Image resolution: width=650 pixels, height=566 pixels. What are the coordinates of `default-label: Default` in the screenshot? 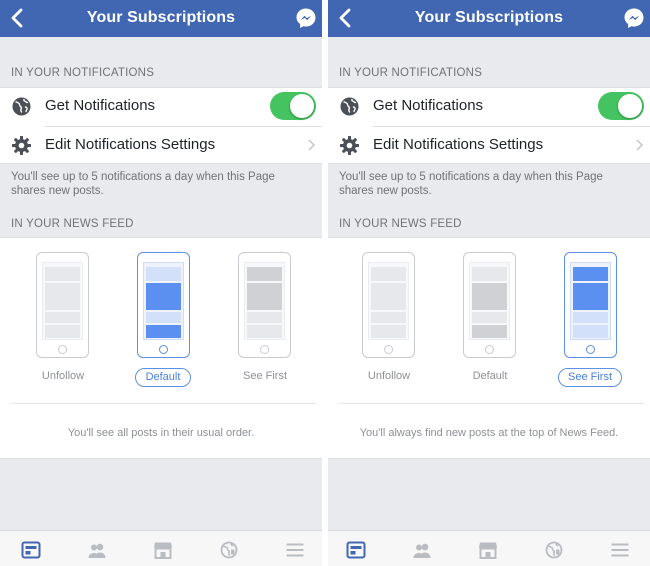 It's located at (490, 376).